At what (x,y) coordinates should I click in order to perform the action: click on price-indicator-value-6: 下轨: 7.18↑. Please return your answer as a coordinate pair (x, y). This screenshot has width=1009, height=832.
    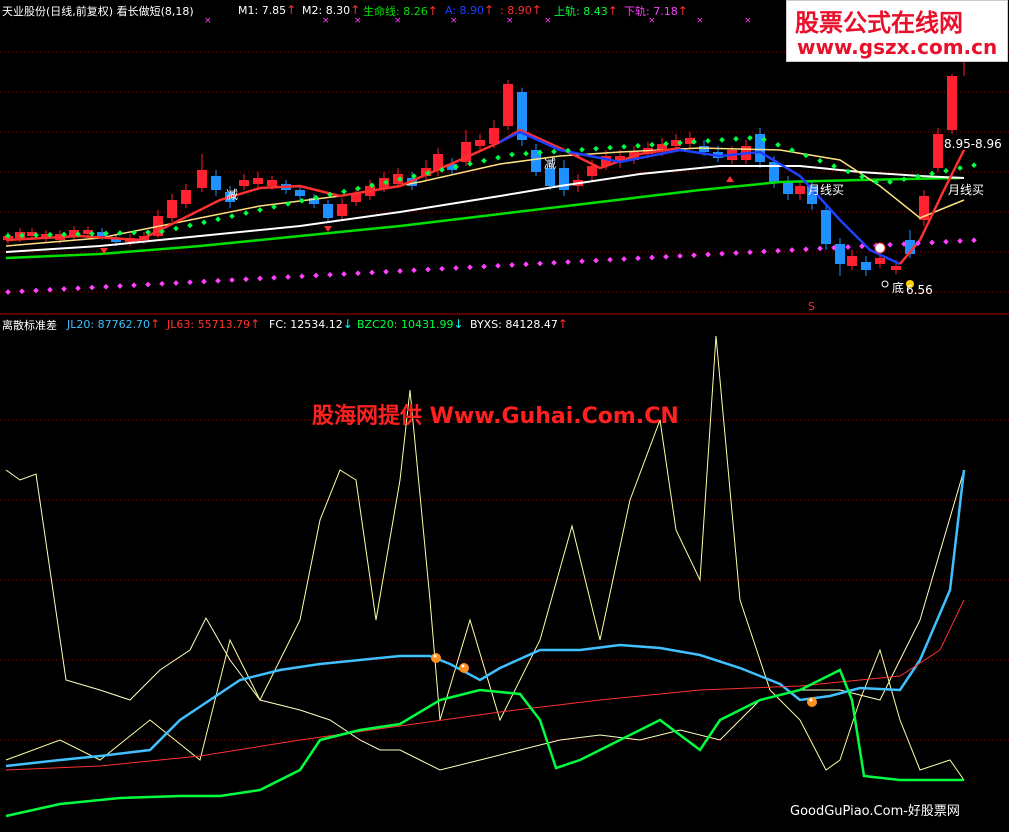
    Looking at the image, I should click on (656, 11).